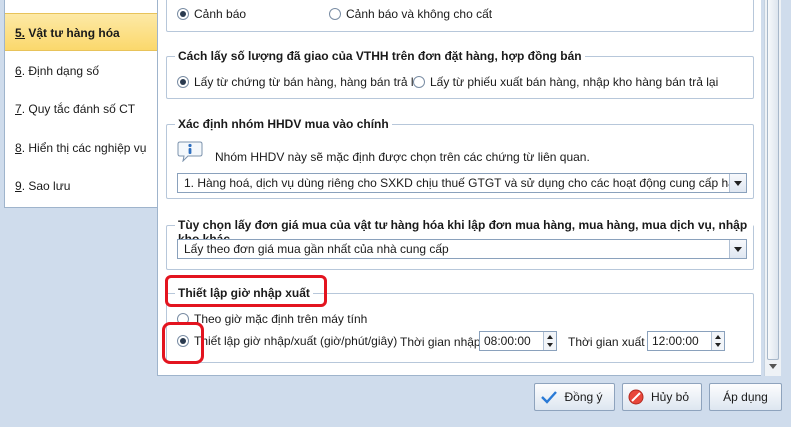 The width and height of the screenshot is (791, 427). I want to click on radio-canh-bao-khong-cat: Cảnh báo và không cho cất, so click(410, 14).